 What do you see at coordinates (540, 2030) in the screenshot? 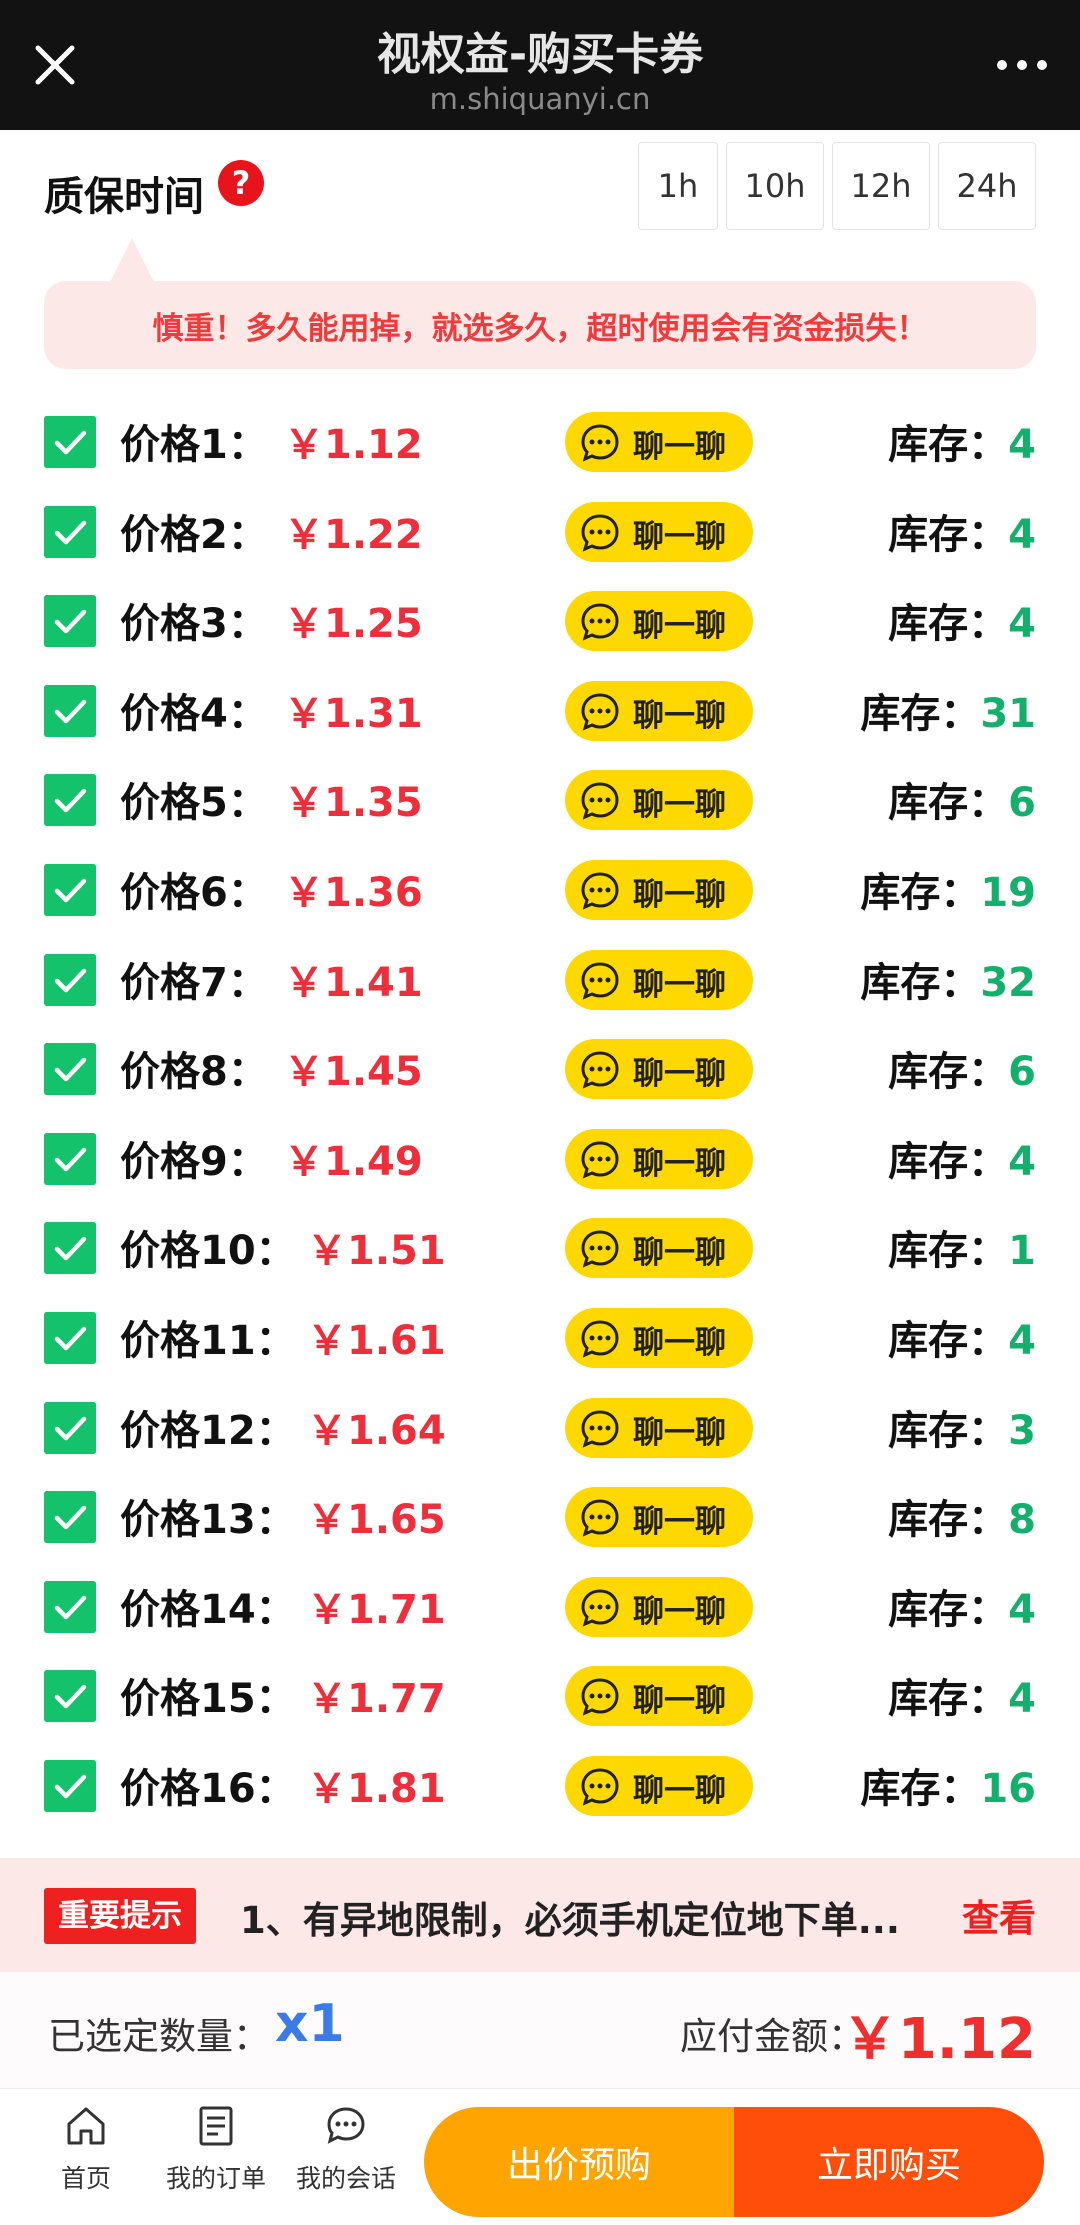
I see `order-summary: 已选定数量： x1 应付金额： ￥1.12` at bounding box center [540, 2030].